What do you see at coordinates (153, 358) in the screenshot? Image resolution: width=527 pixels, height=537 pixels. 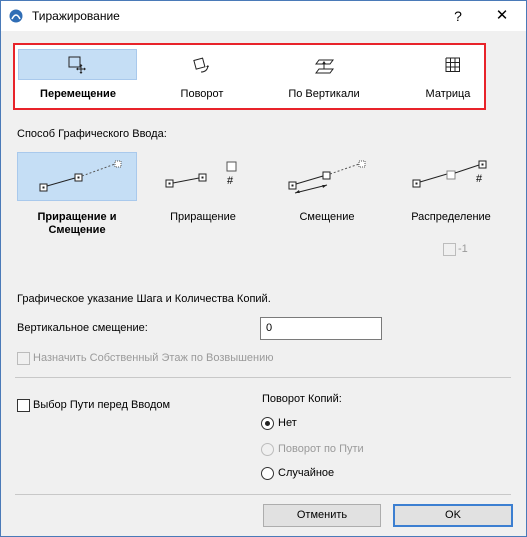 I see `assign-story-label: Назначить Собственный Этаж по Возвышению` at bounding box center [153, 358].